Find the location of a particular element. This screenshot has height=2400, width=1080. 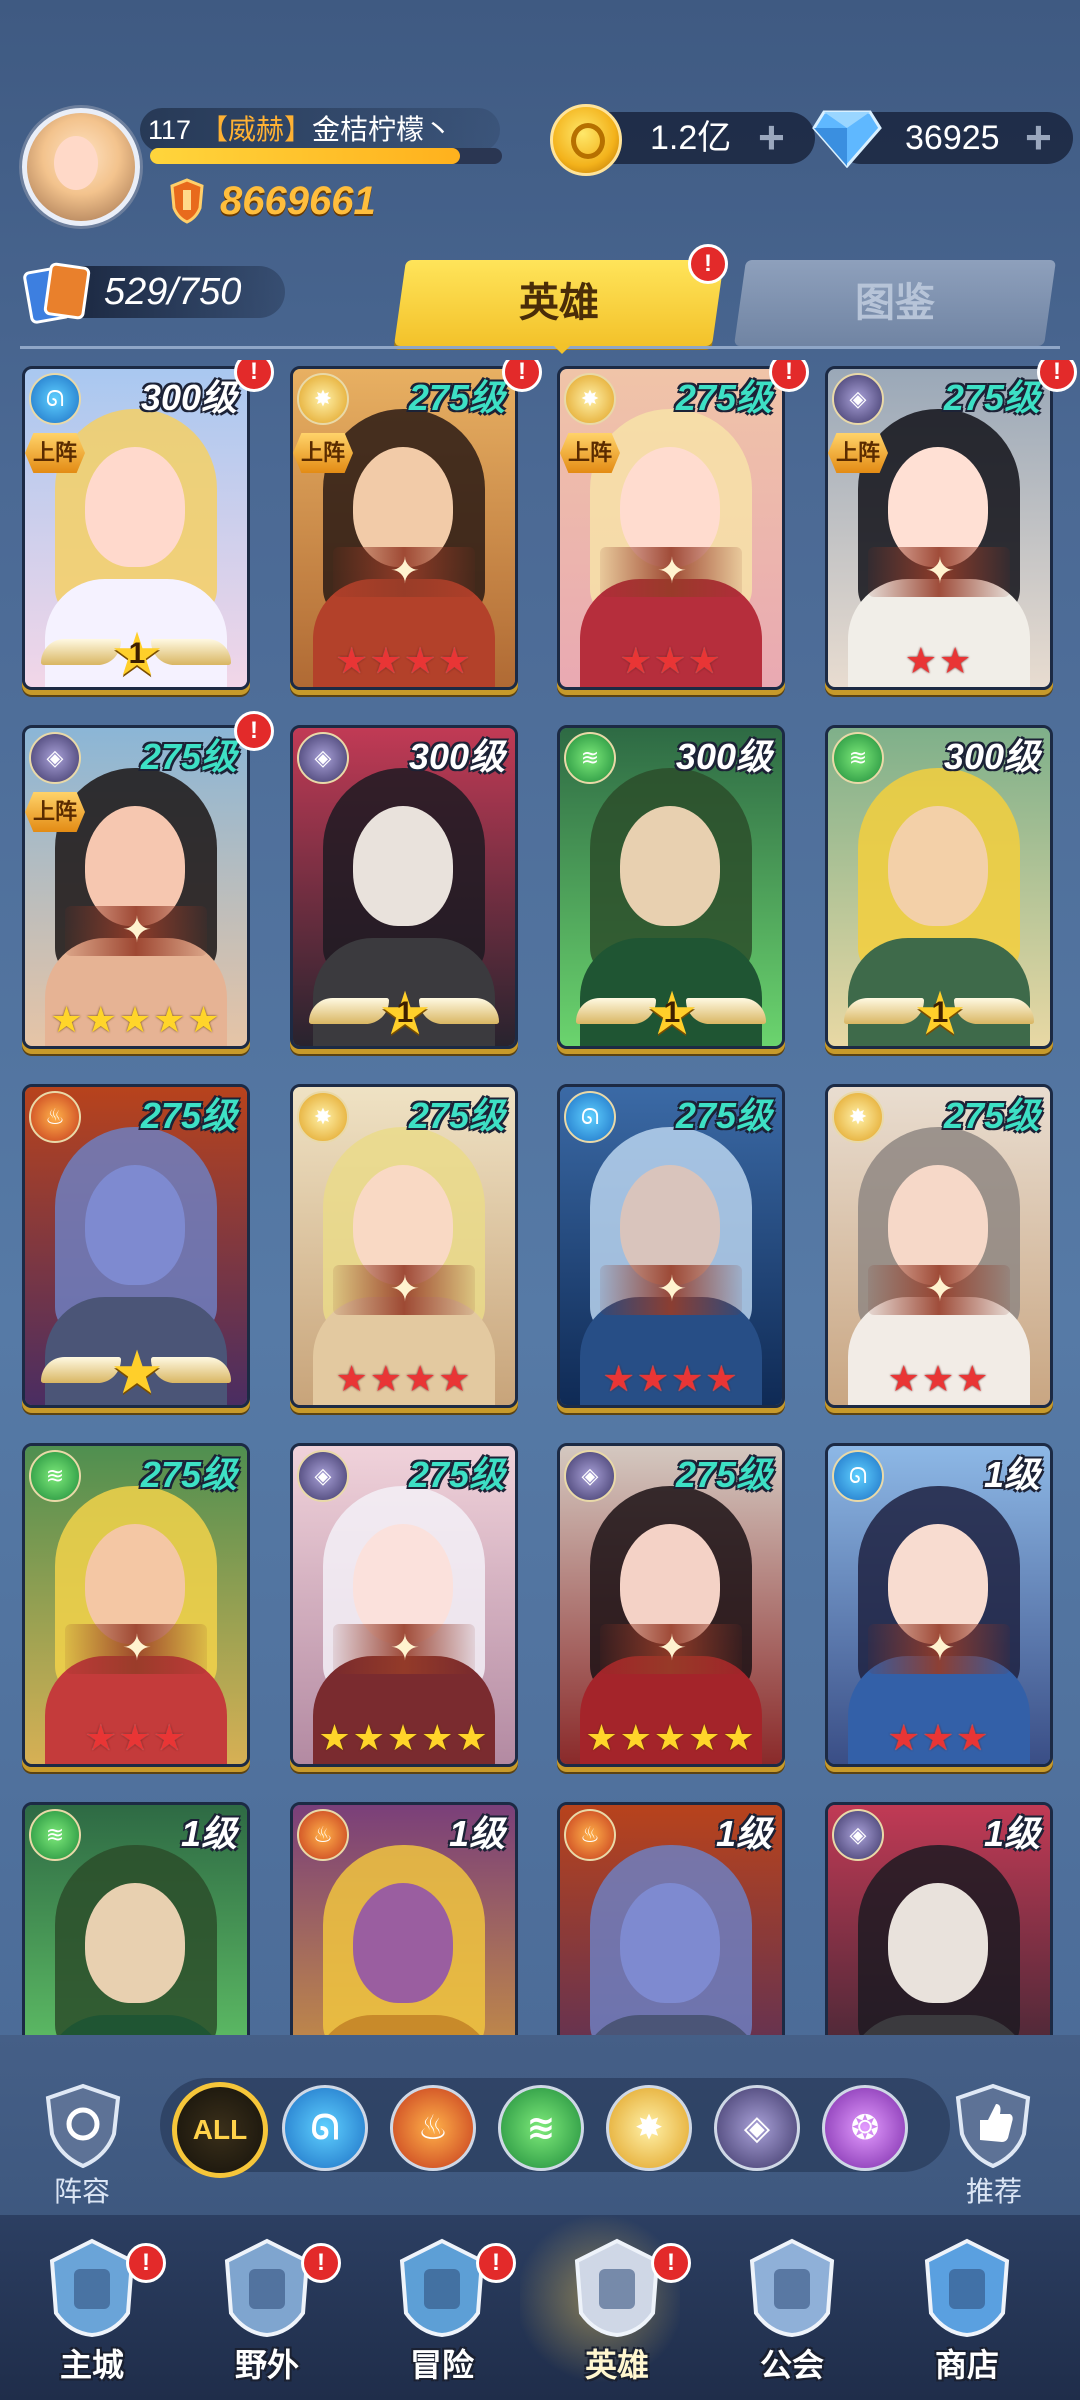

gold-coin-icon is located at coordinates (586, 140).